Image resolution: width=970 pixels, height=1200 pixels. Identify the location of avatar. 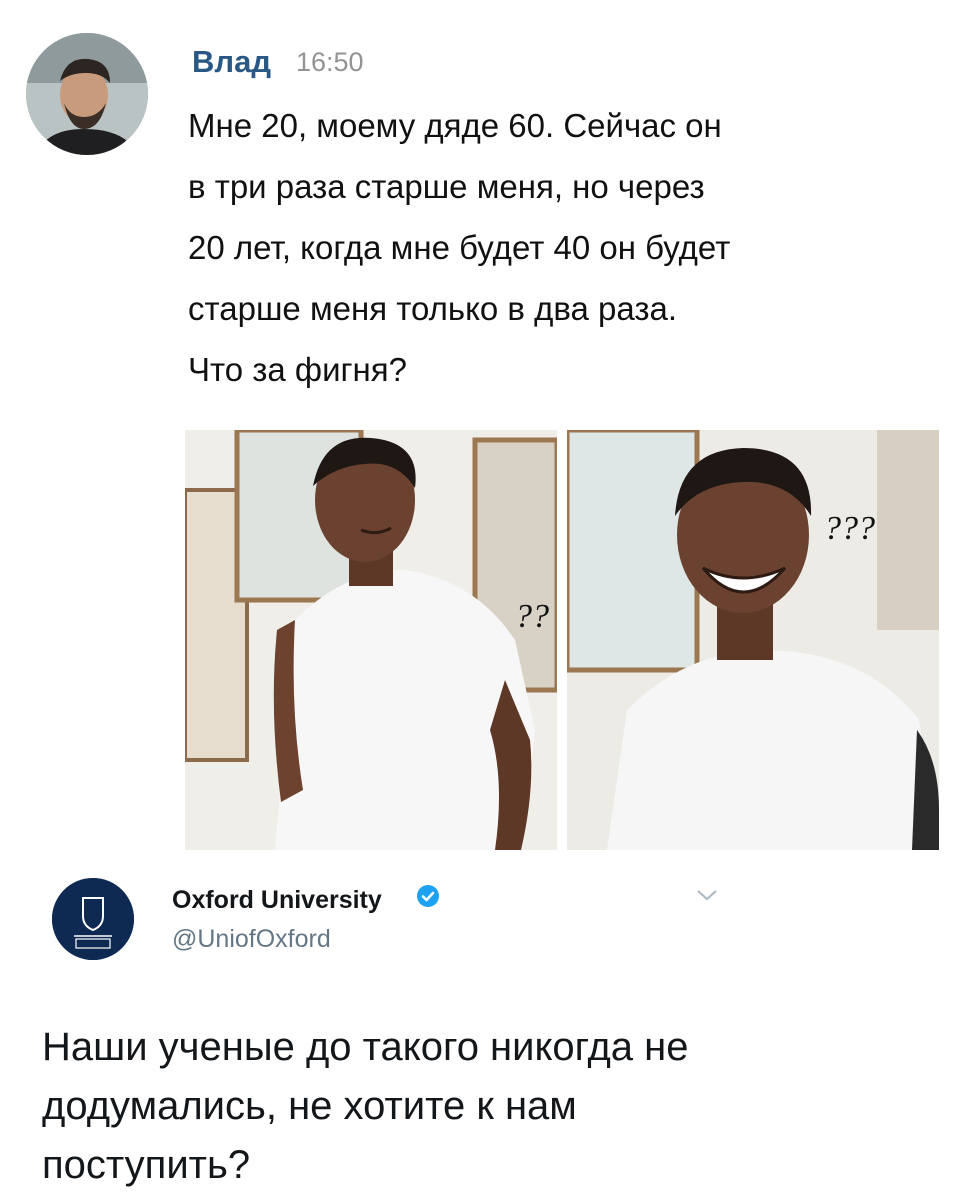
(87, 94).